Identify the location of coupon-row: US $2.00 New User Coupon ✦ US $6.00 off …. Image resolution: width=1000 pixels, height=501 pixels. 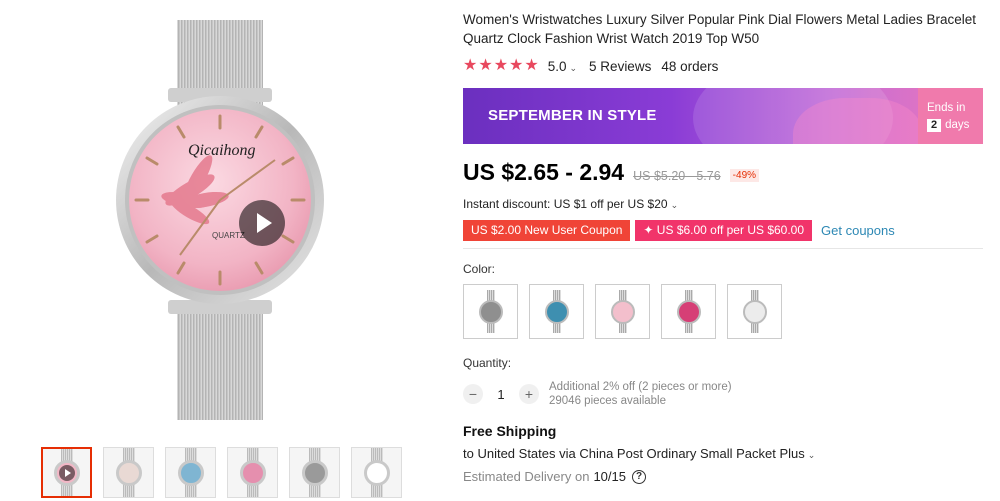
(725, 230).